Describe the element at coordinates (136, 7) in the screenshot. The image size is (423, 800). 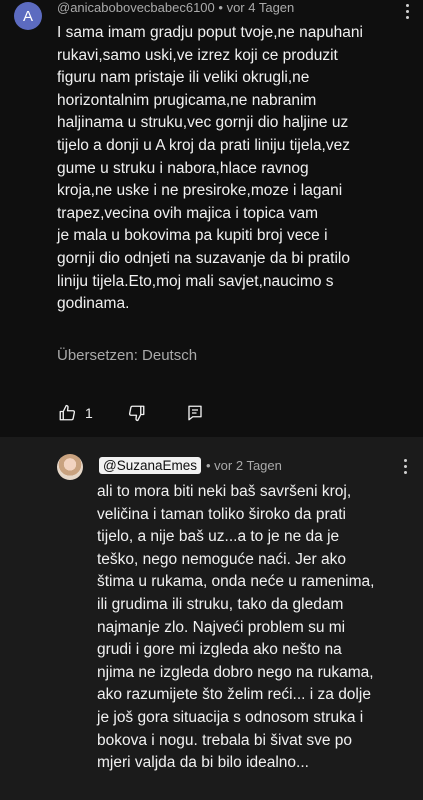
I see `comment-author: @anicabobovecbabec6100` at that location.